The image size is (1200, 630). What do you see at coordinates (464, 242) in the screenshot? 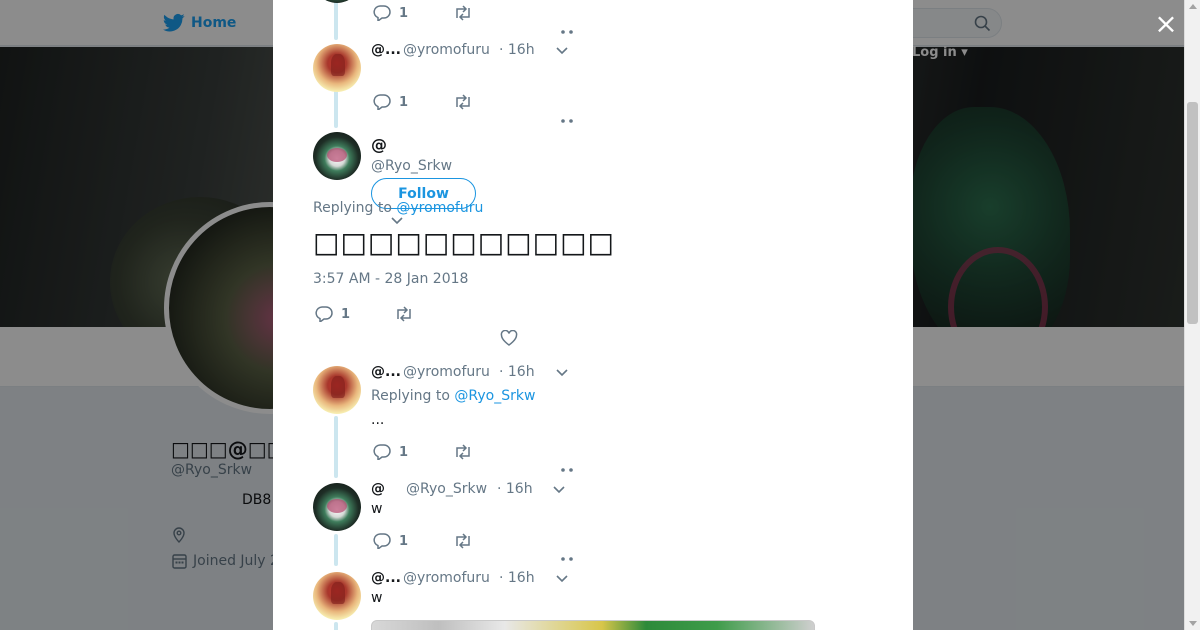
I see `tweet-text: □□□□□□□□□□□` at bounding box center [464, 242].